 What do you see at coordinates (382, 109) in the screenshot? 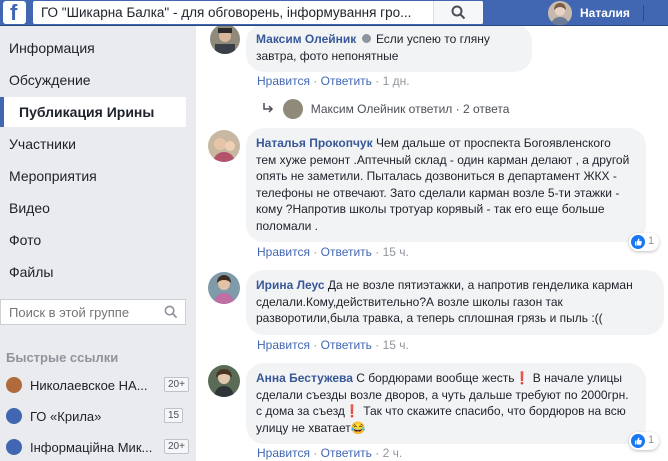
I see `reply-author: Максим Олейник ответил` at bounding box center [382, 109].